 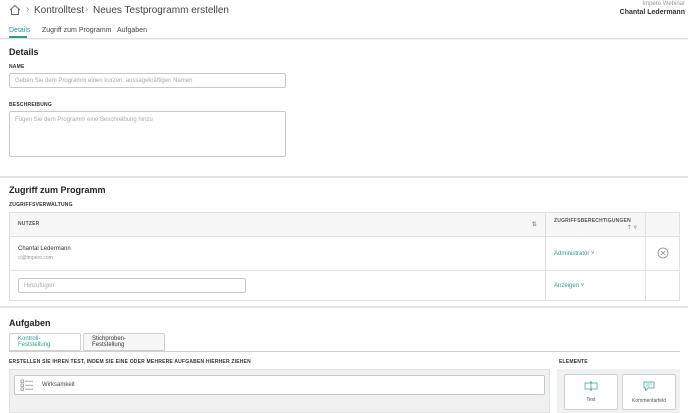 What do you see at coordinates (277, 285) in the screenshot?
I see `add-user-cell: Hinzufügen` at bounding box center [277, 285].